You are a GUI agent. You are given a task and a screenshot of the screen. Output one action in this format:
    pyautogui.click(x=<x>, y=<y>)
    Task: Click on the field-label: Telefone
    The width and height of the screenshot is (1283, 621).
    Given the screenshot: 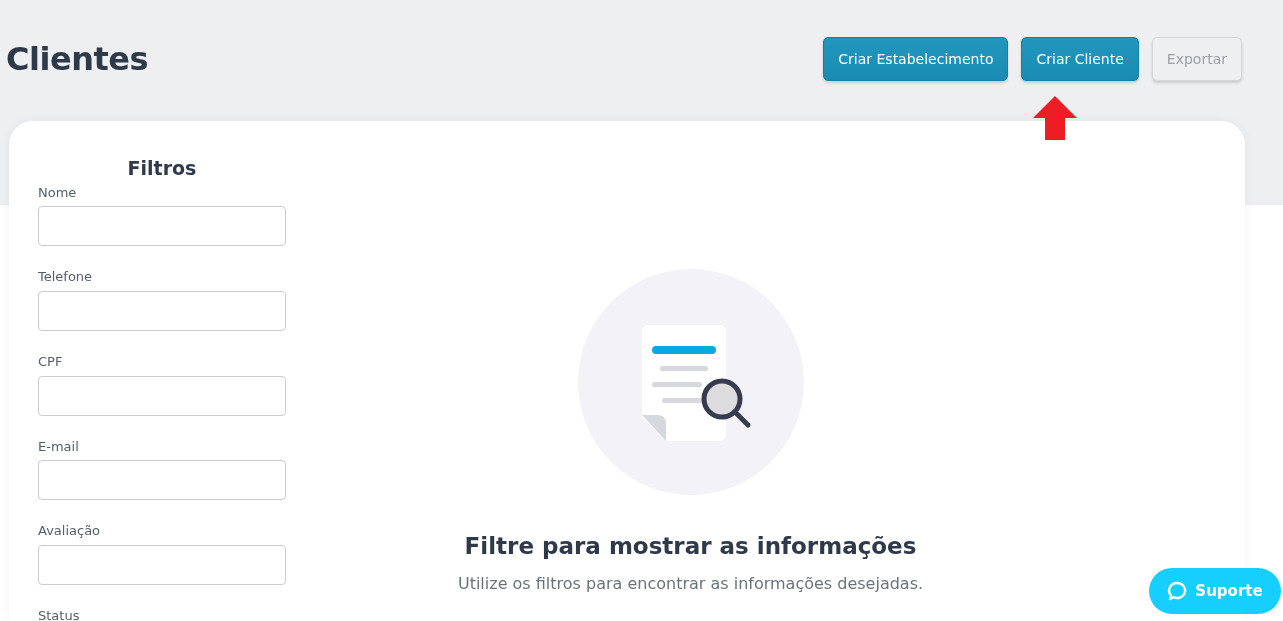 What is the action you would take?
    pyautogui.click(x=65, y=277)
    